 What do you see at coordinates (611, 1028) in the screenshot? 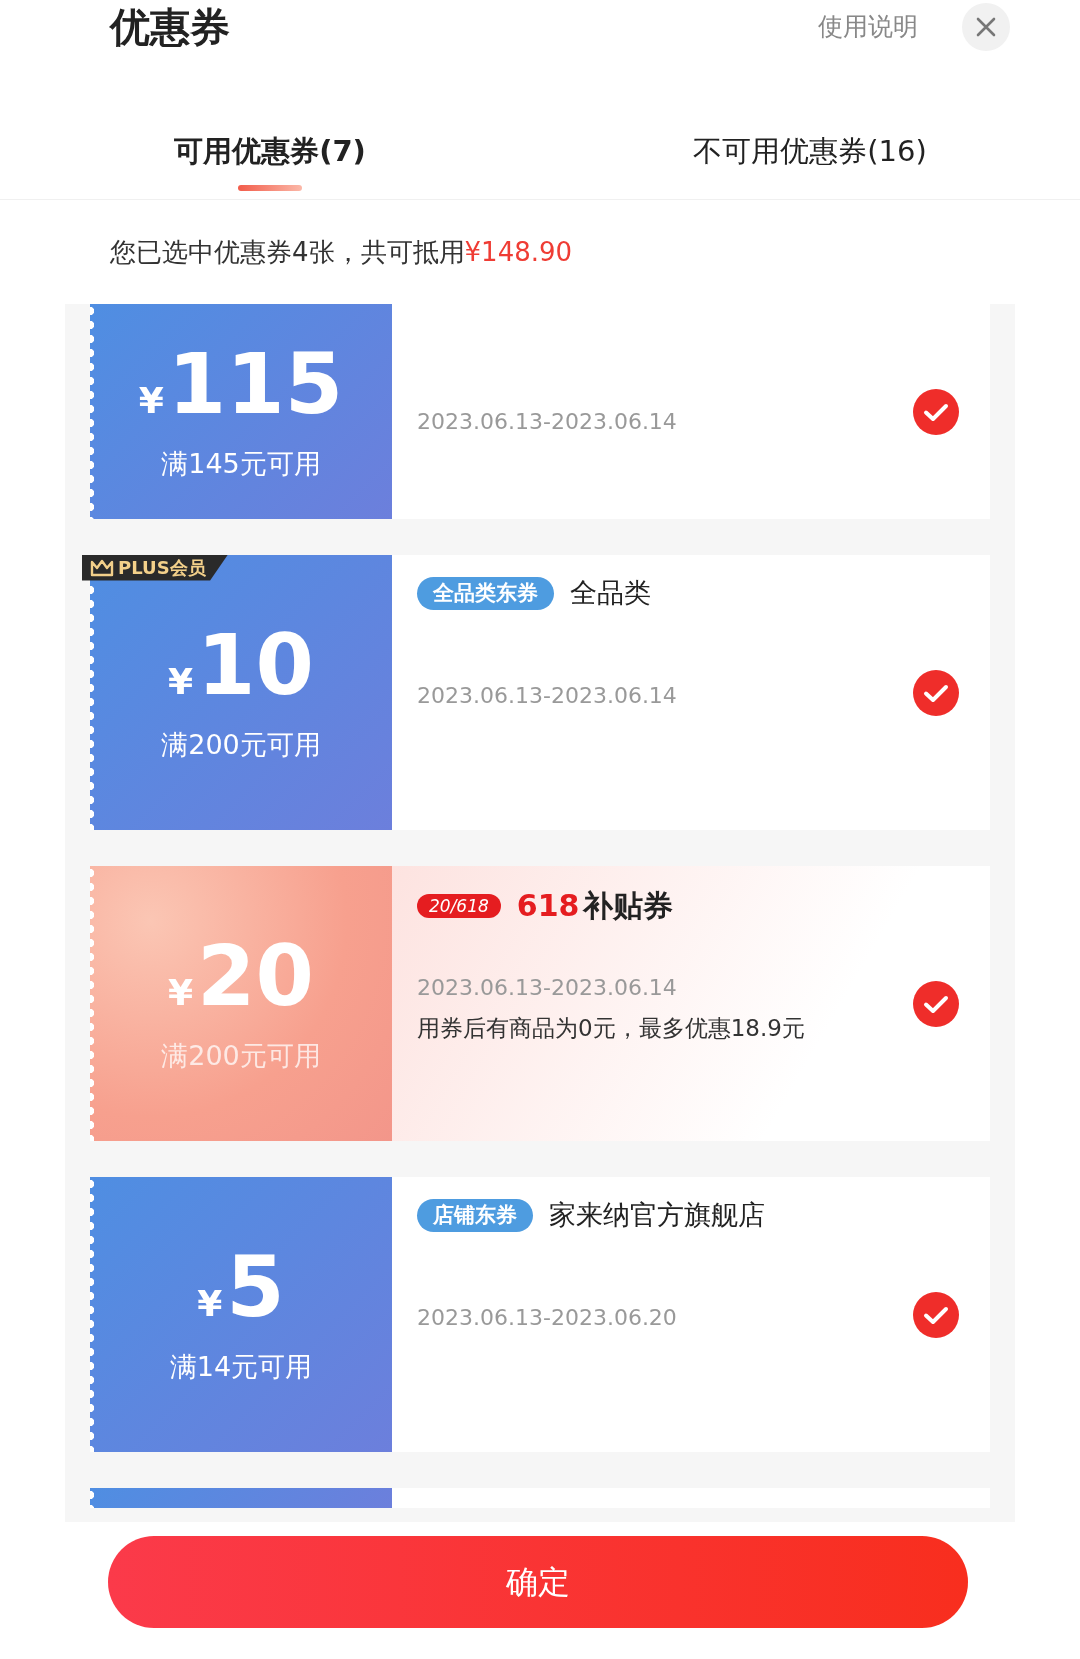
I see `coupon-note: 用券后有商品为0元，最多优惠18.9元` at bounding box center [611, 1028].